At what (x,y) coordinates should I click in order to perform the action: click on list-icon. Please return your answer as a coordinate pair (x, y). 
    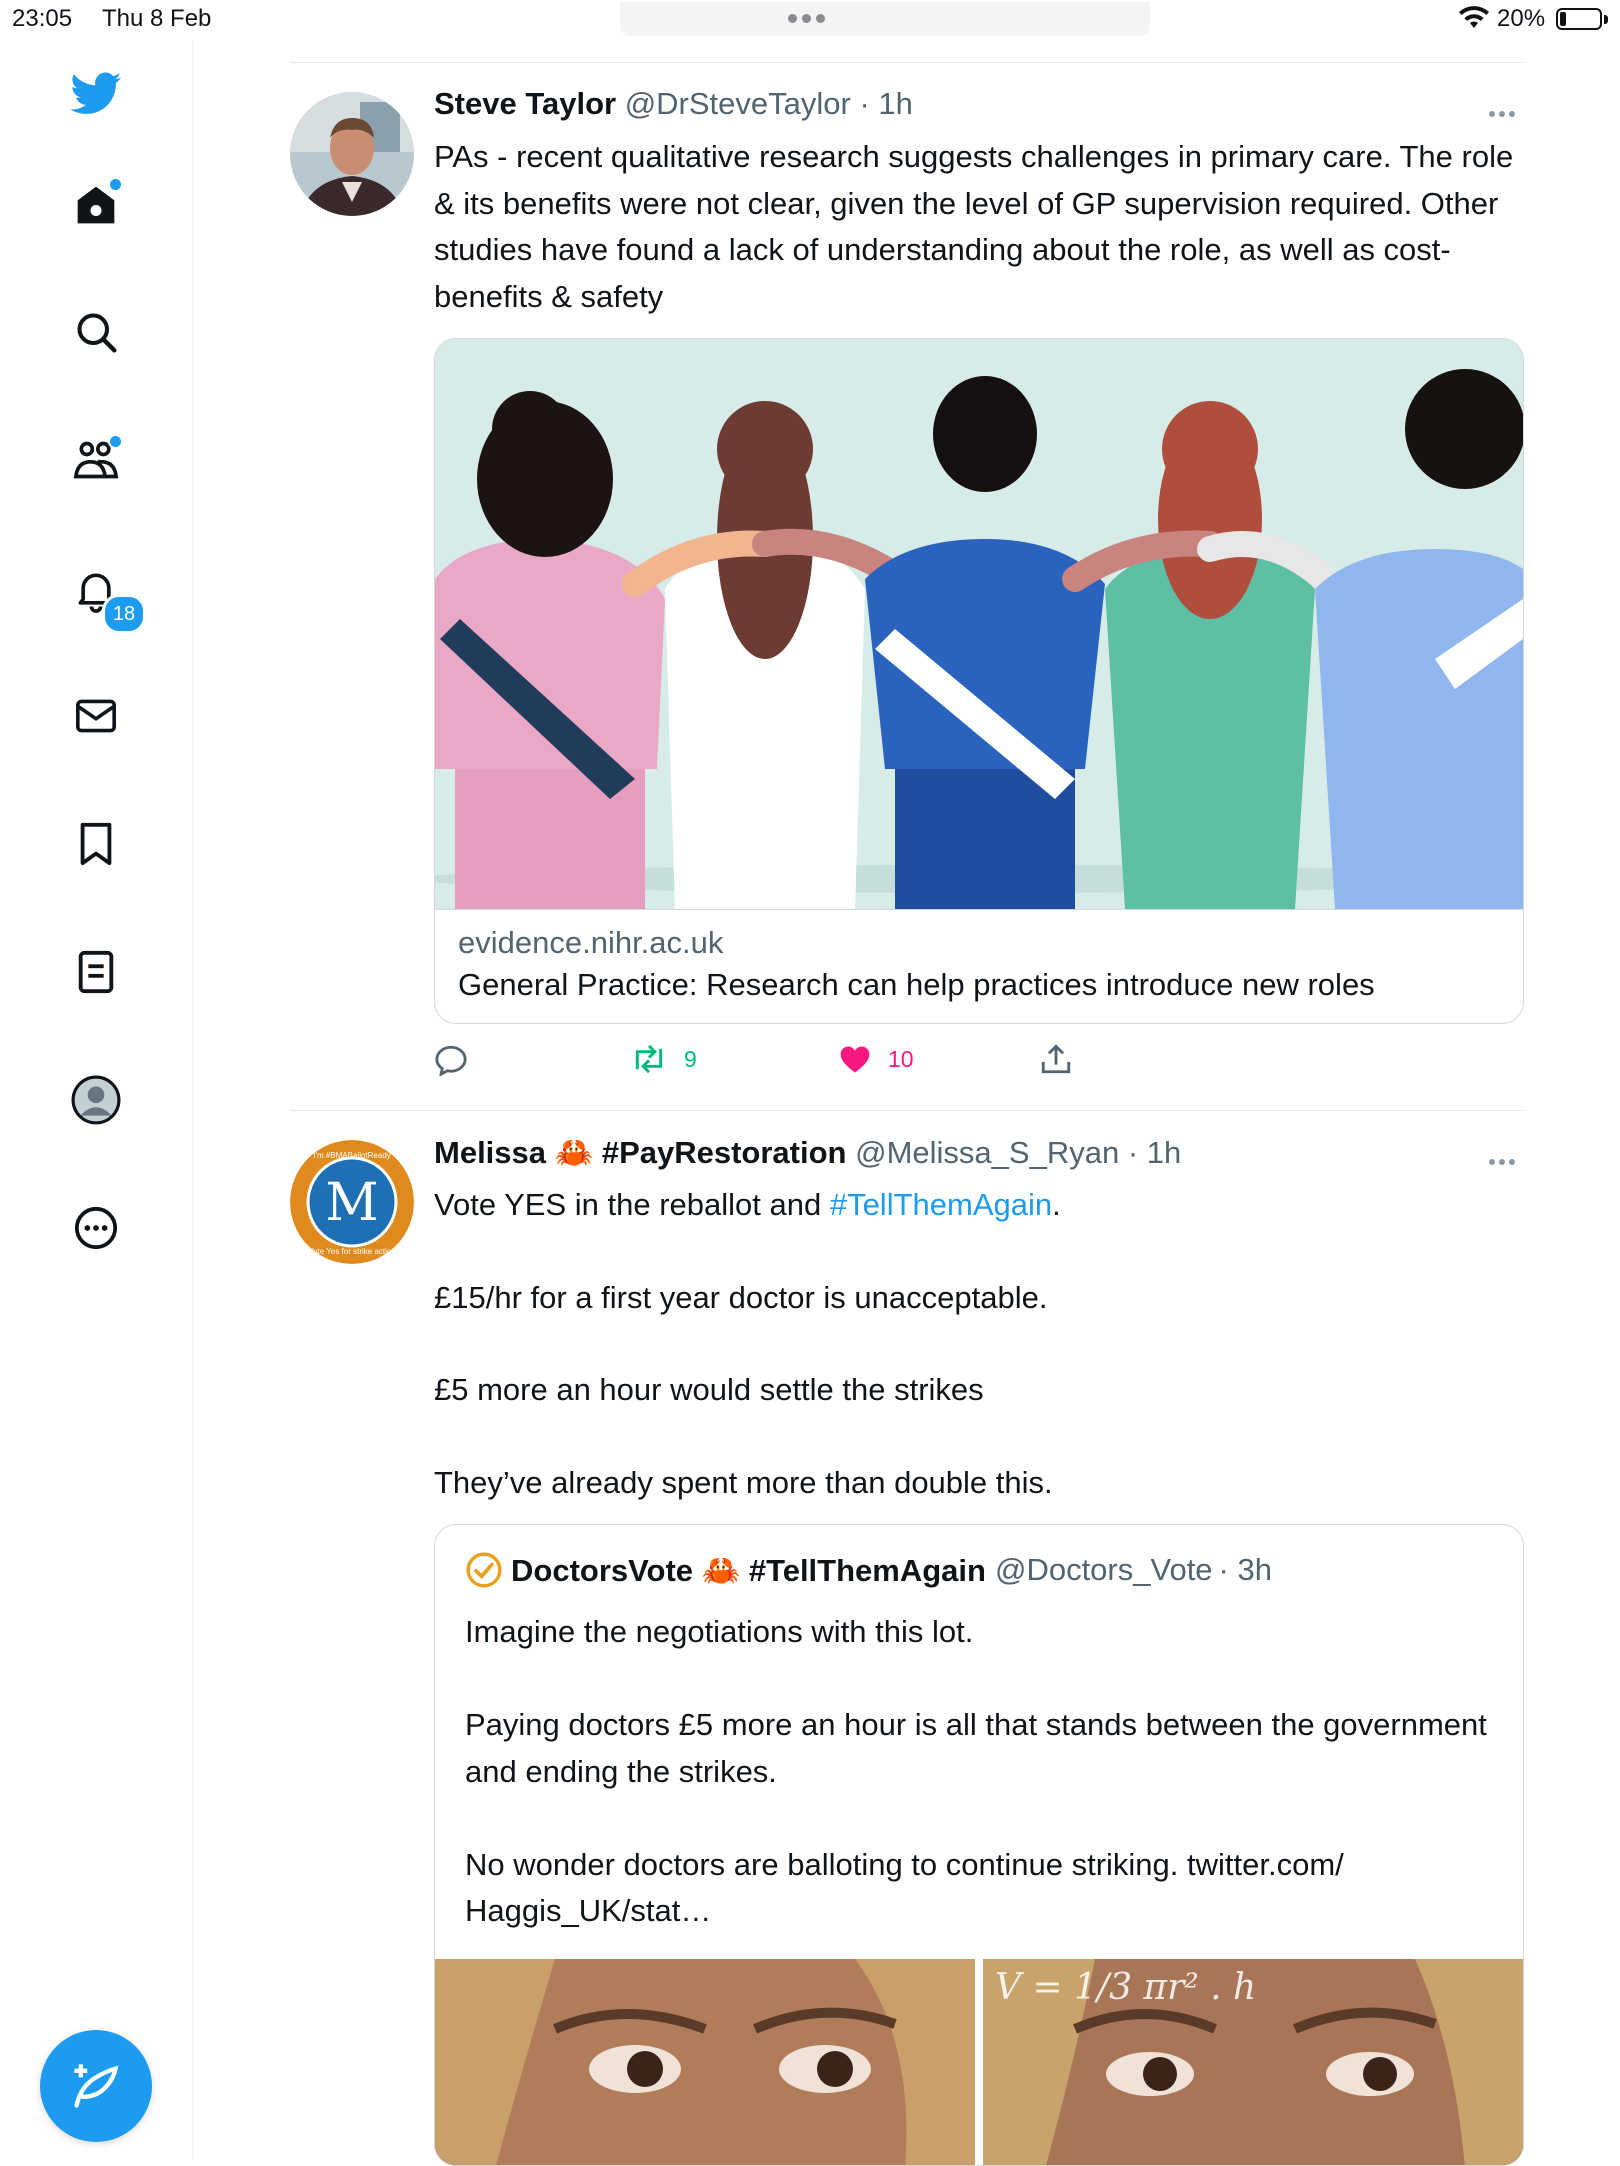
    Looking at the image, I should click on (96, 972).